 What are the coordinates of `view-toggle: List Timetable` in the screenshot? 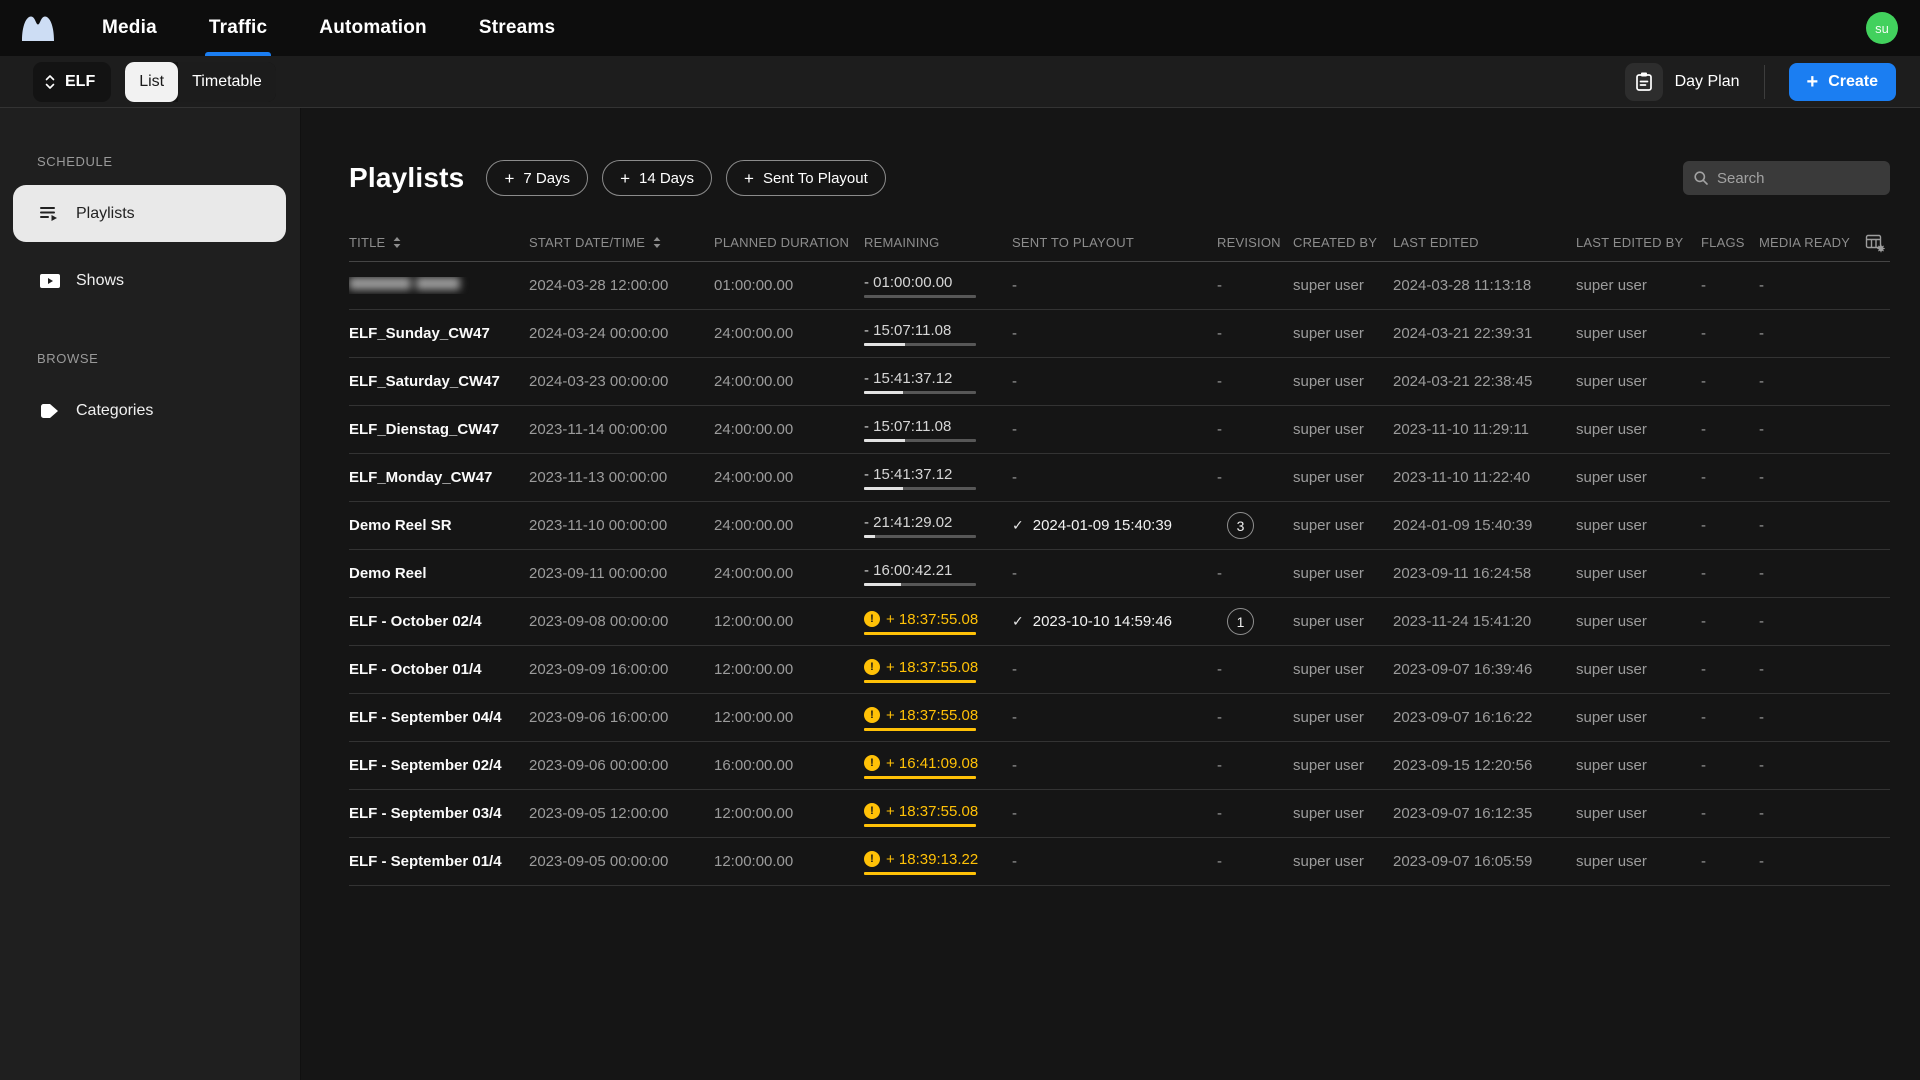 It's located at (200, 81).